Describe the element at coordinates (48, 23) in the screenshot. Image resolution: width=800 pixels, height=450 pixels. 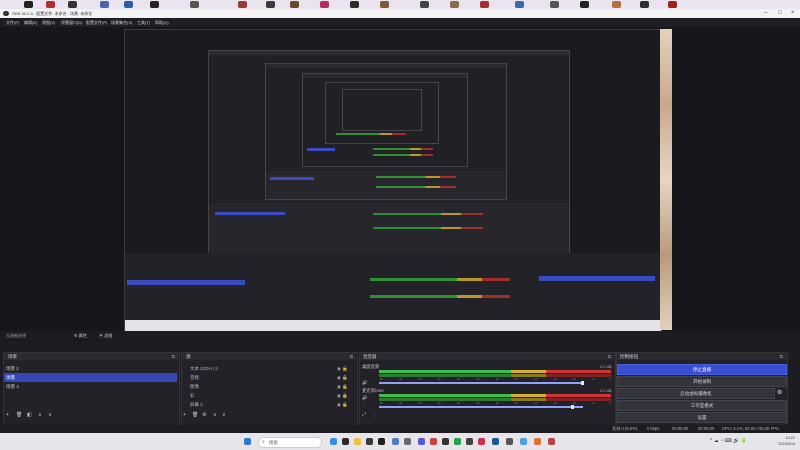
I see `menu-view: 视图(V)` at that location.